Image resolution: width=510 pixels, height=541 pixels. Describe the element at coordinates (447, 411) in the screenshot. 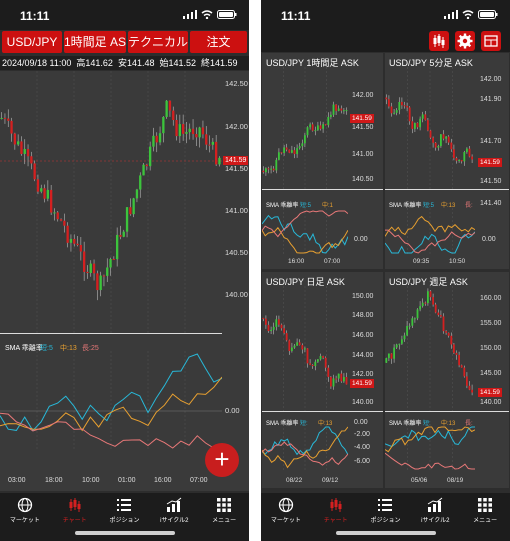

I see `chart-divider` at that location.